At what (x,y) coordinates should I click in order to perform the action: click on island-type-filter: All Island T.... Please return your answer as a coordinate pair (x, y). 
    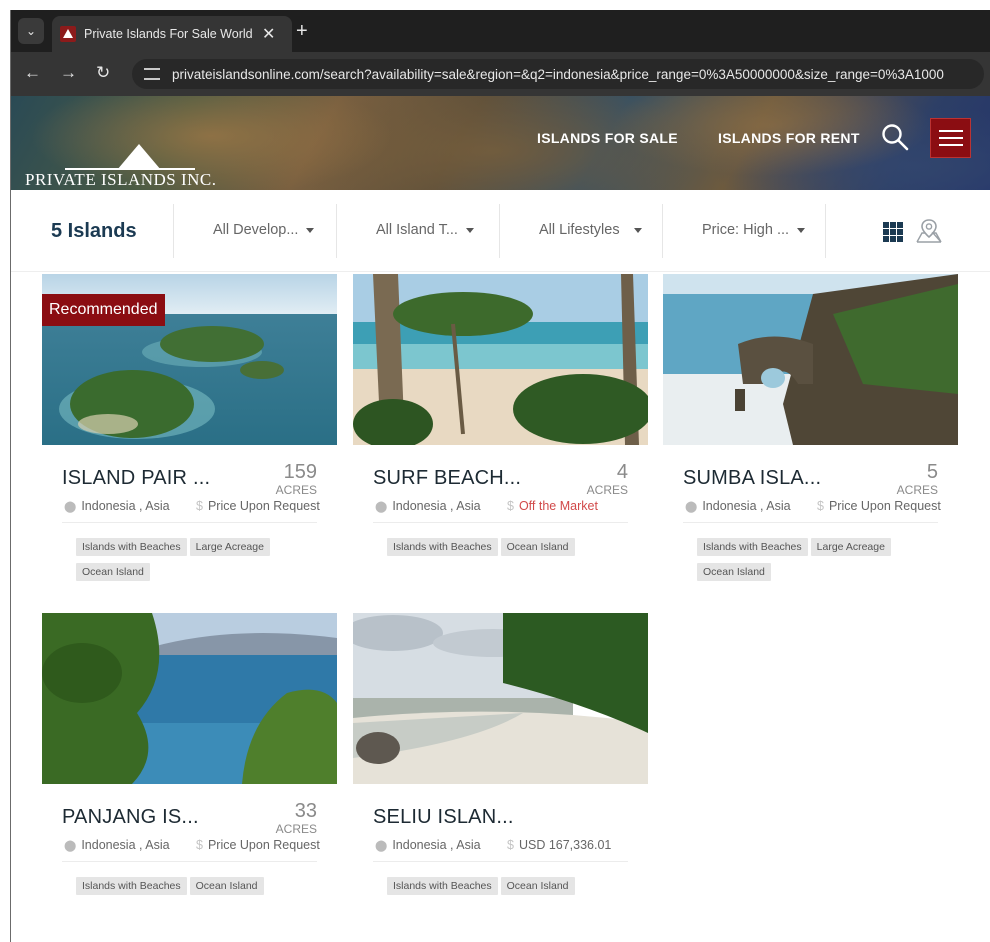
    Looking at the image, I should click on (425, 230).